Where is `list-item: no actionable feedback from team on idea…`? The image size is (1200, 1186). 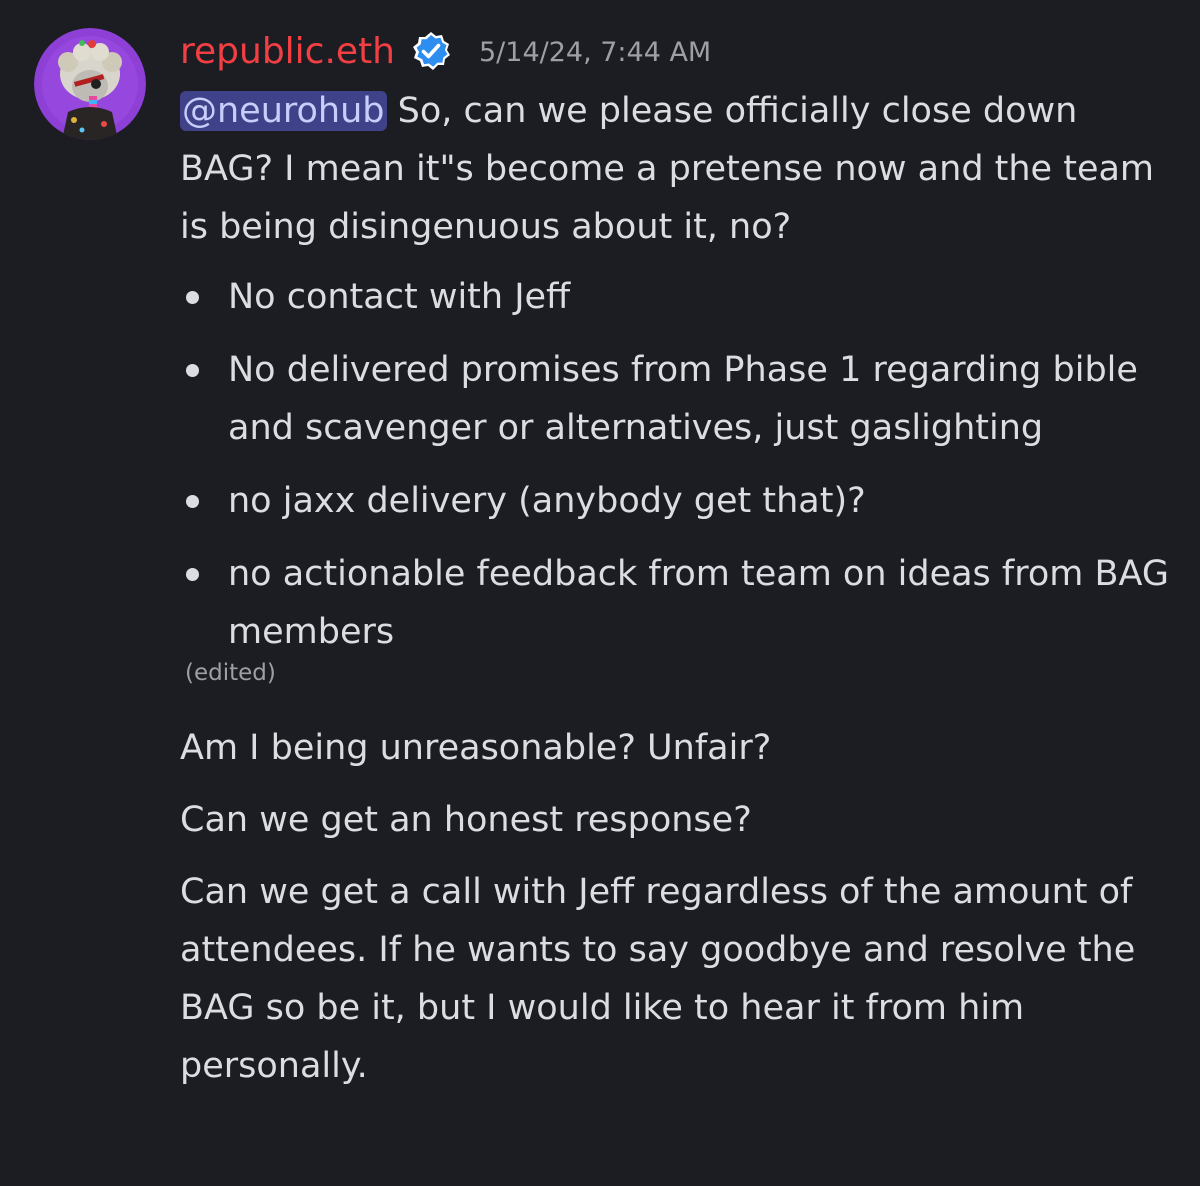 list-item: no actionable feedback from team on idea… is located at coordinates (675, 603).